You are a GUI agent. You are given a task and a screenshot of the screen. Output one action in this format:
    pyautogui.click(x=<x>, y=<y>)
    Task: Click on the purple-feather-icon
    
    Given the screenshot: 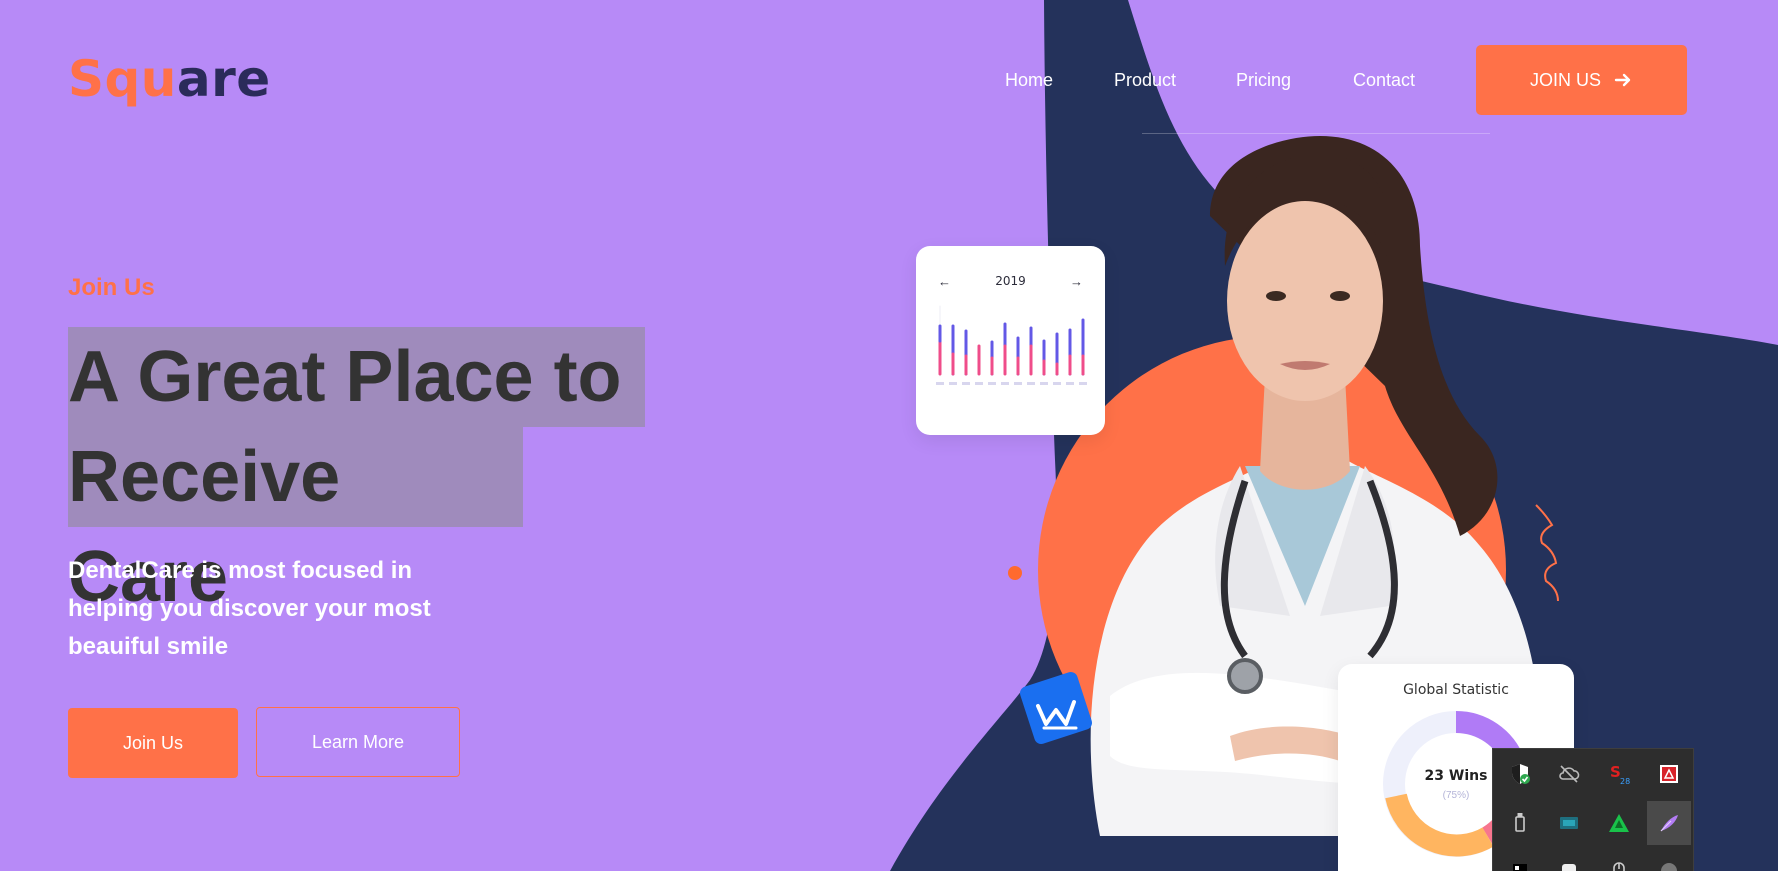 What is the action you would take?
    pyautogui.click(x=1669, y=823)
    